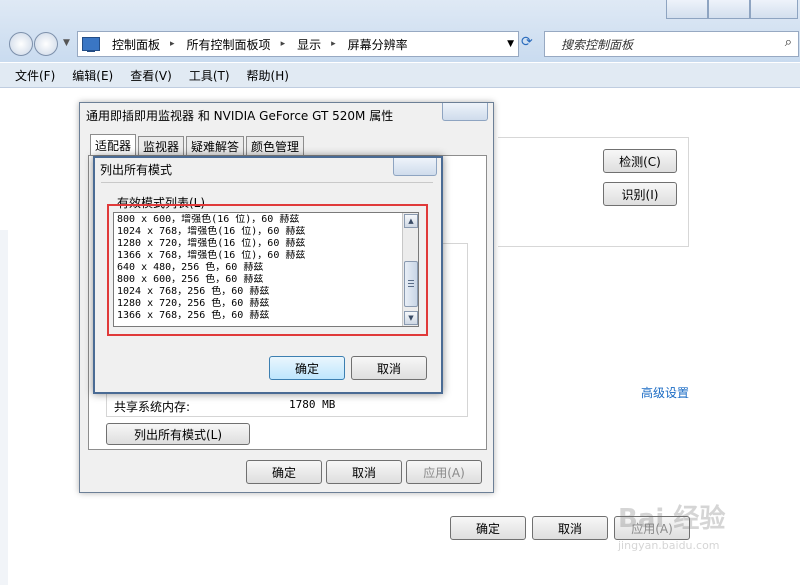 Image resolution: width=800 pixels, height=585 pixels. What do you see at coordinates (364, 472) in the screenshot?
I see `properties-cancel-button: 取消` at bounding box center [364, 472].